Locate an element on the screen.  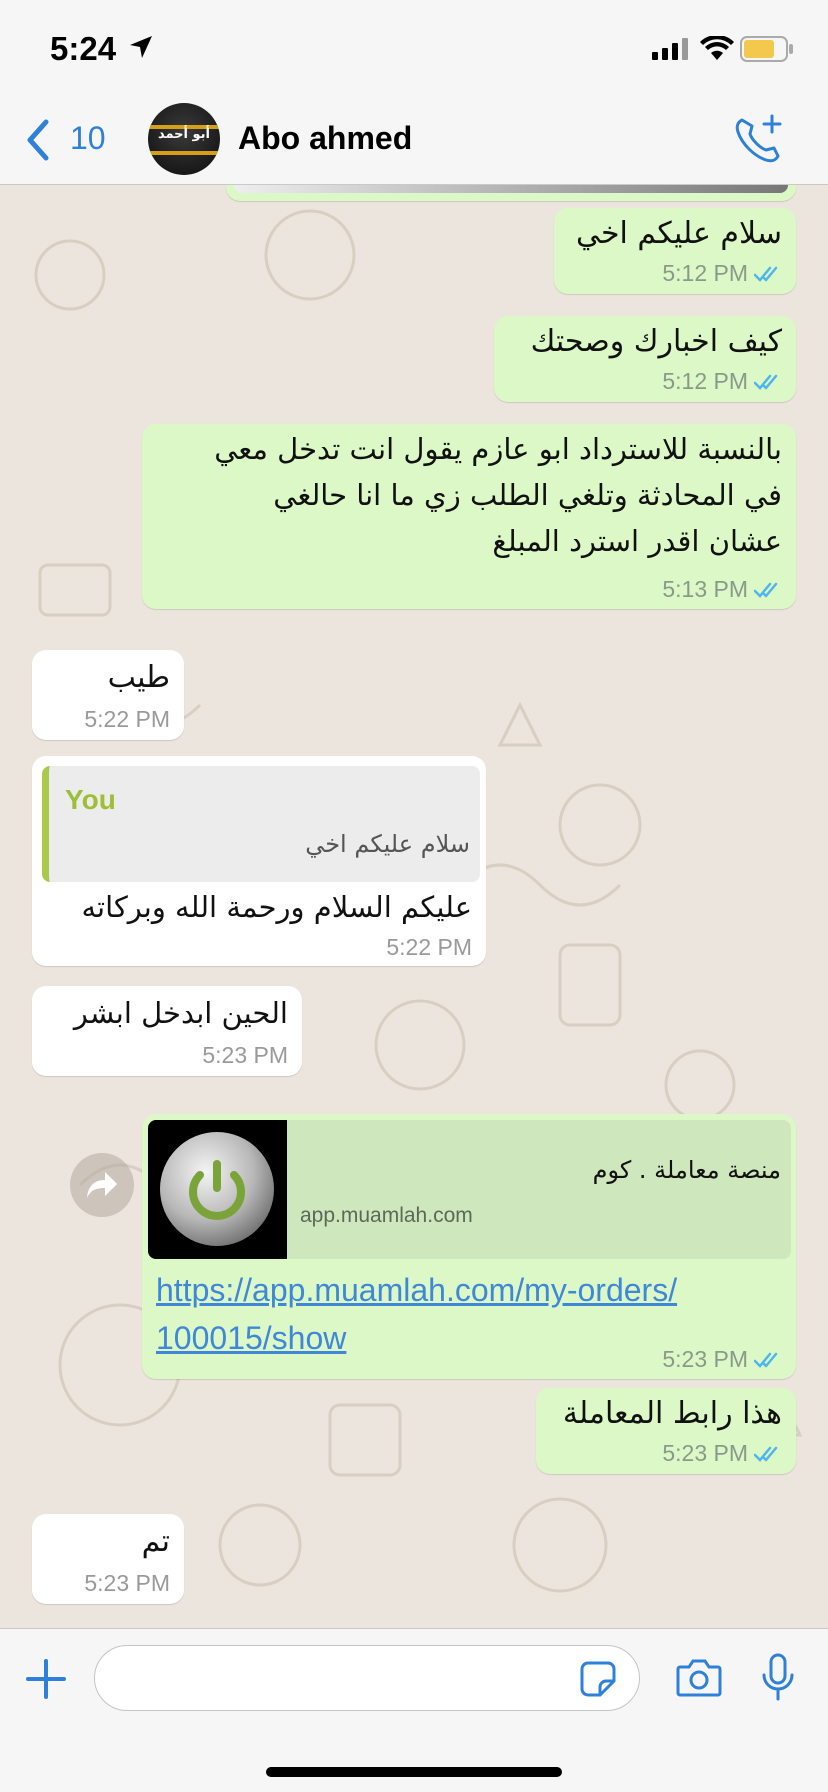
link-preview: منصة معاملة . كوم app.muamlah.com is located at coordinates (469, 1189).